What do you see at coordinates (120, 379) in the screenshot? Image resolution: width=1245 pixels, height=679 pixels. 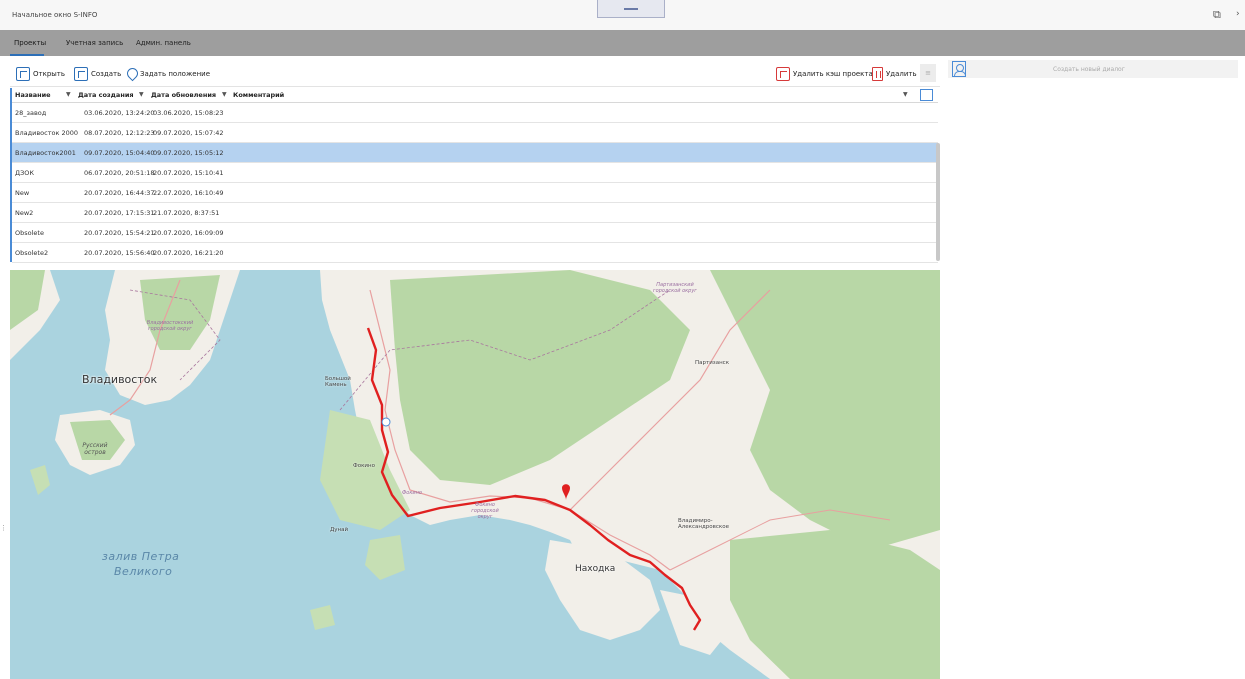 I see `map-label-vladivostok: Владивосток` at bounding box center [120, 379].